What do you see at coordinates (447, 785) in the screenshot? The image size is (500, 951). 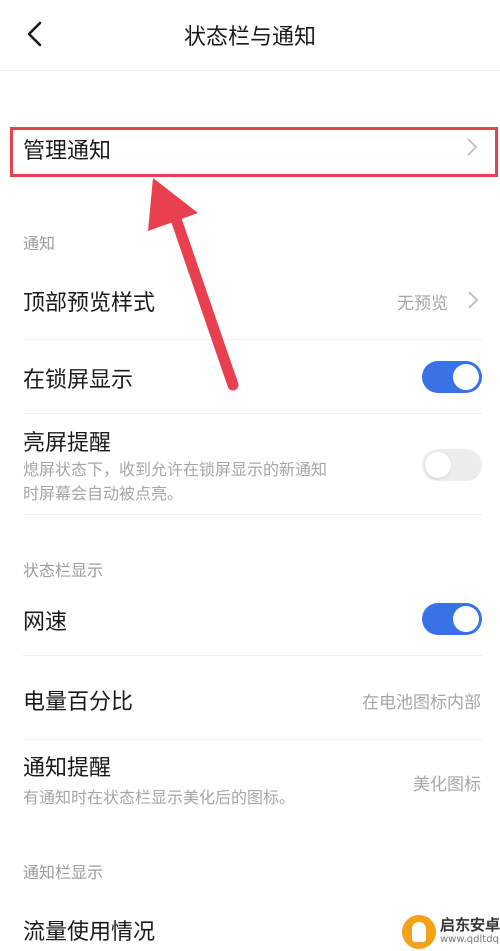 I see `notification-hint-value: 美化图标` at bounding box center [447, 785].